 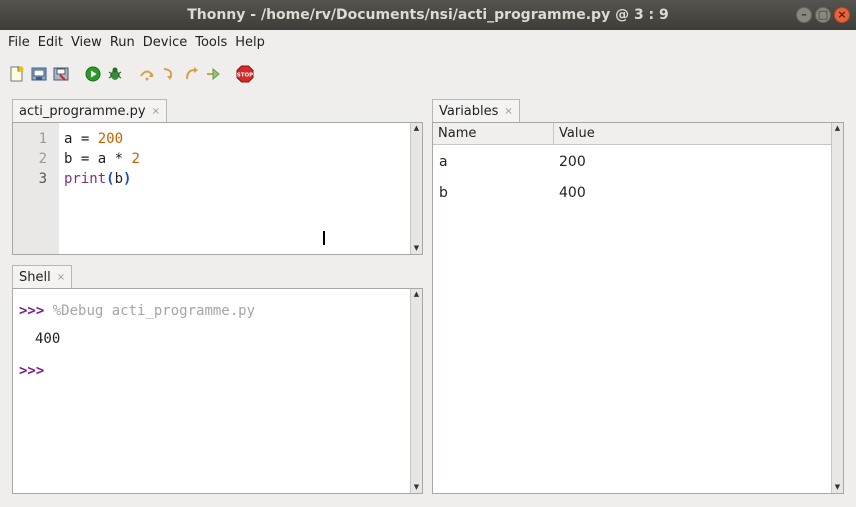 I want to click on step-out-icon, so click(x=191, y=74).